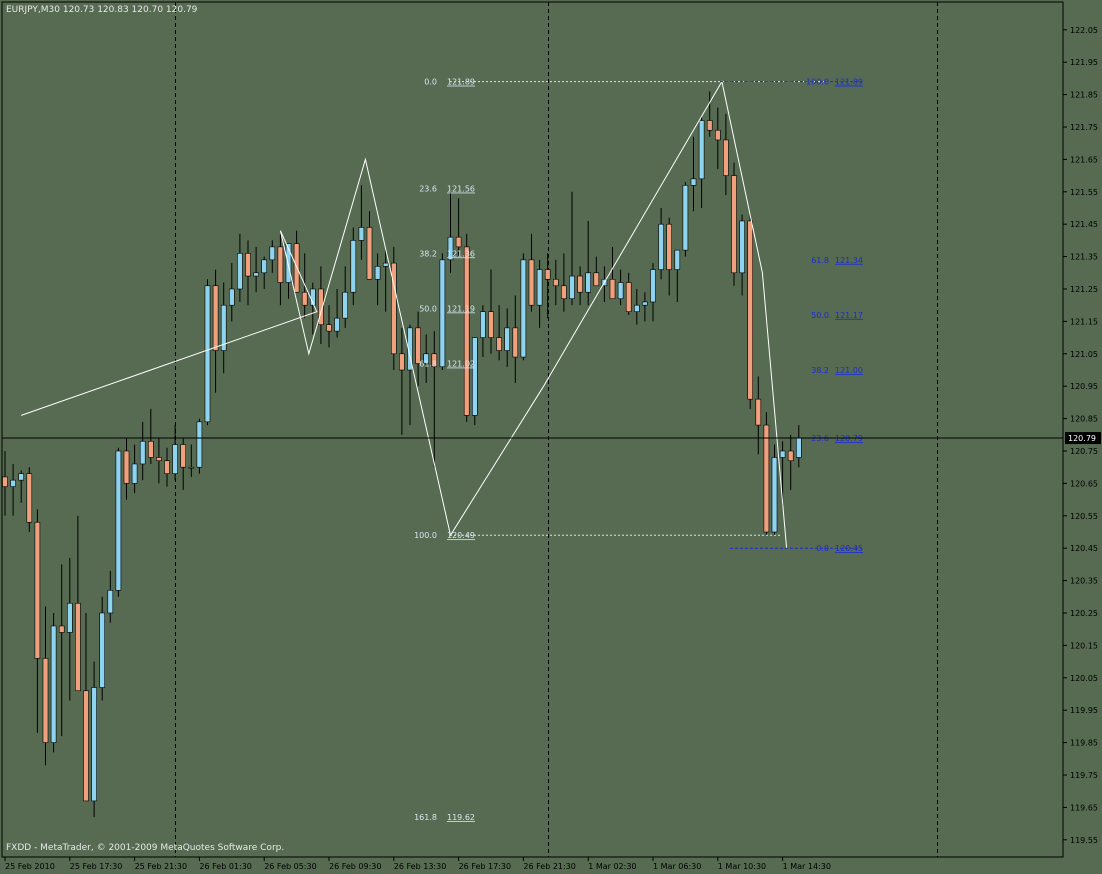 This screenshot has height=874, width=1102. I want to click on time-tick-label: 26 Feb 05:30, so click(290, 866).